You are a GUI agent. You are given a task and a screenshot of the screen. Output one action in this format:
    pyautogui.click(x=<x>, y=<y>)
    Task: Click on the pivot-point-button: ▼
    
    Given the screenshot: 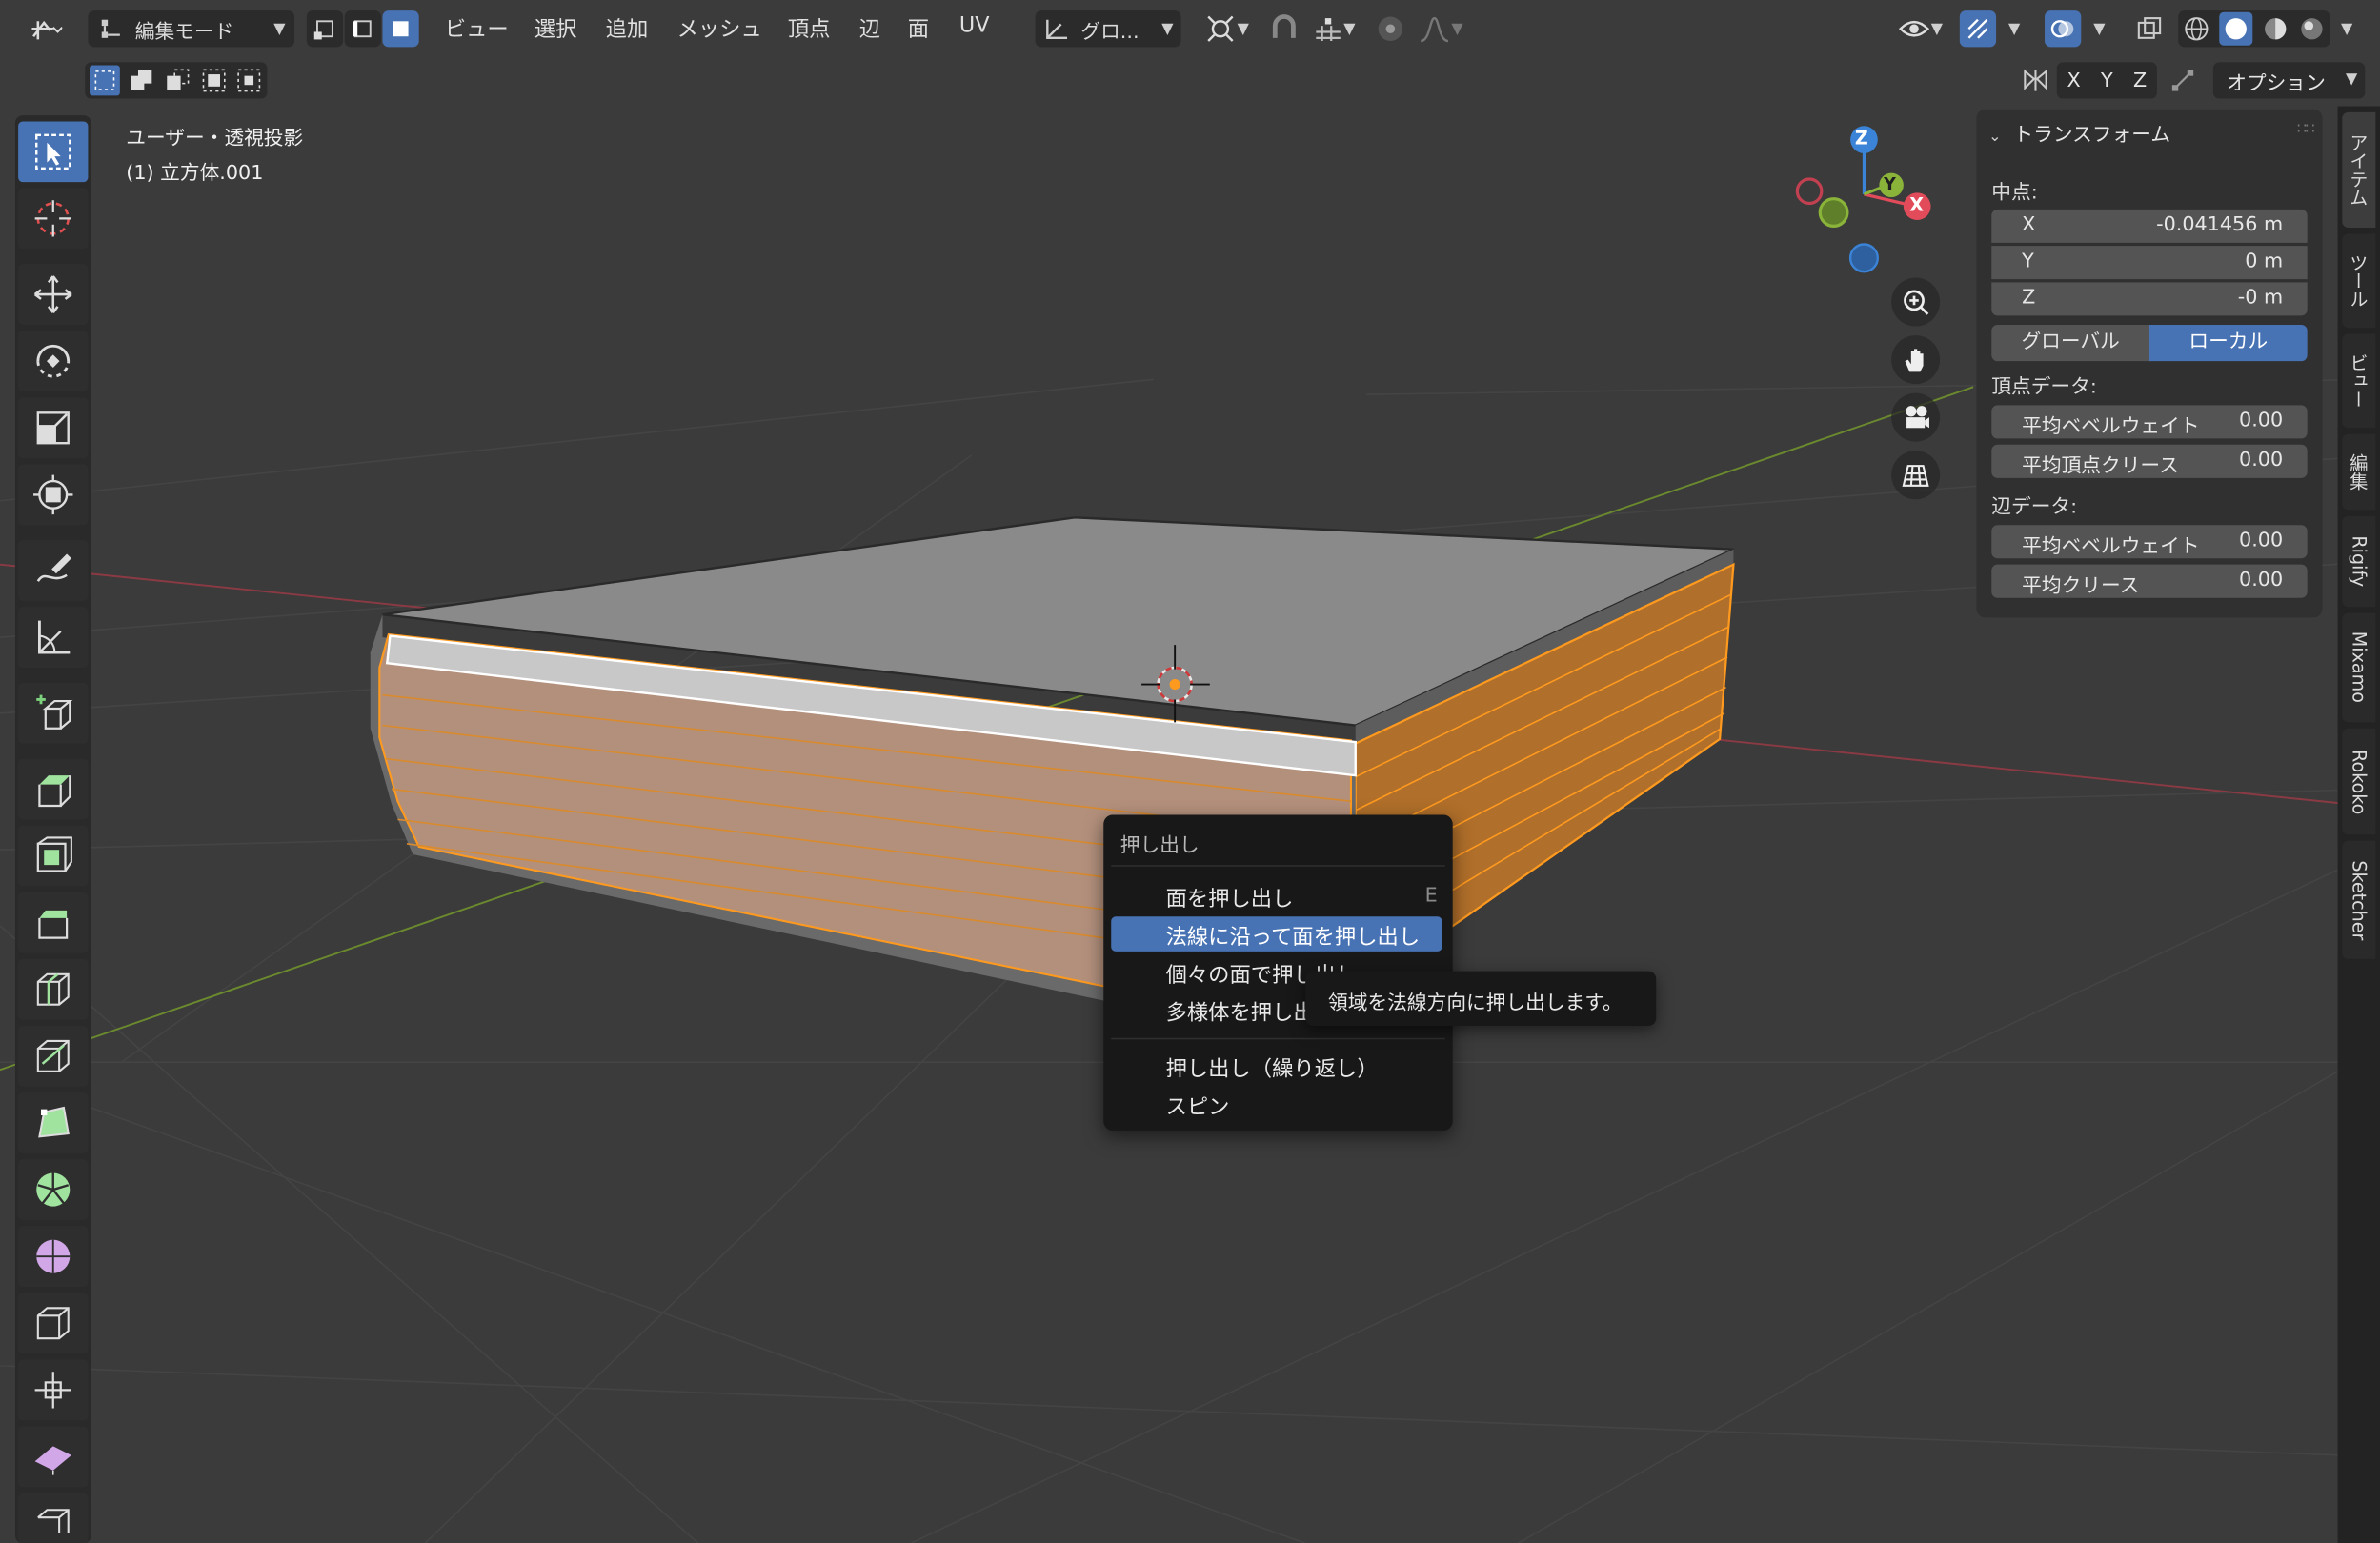 What is the action you would take?
    pyautogui.click(x=1226, y=28)
    